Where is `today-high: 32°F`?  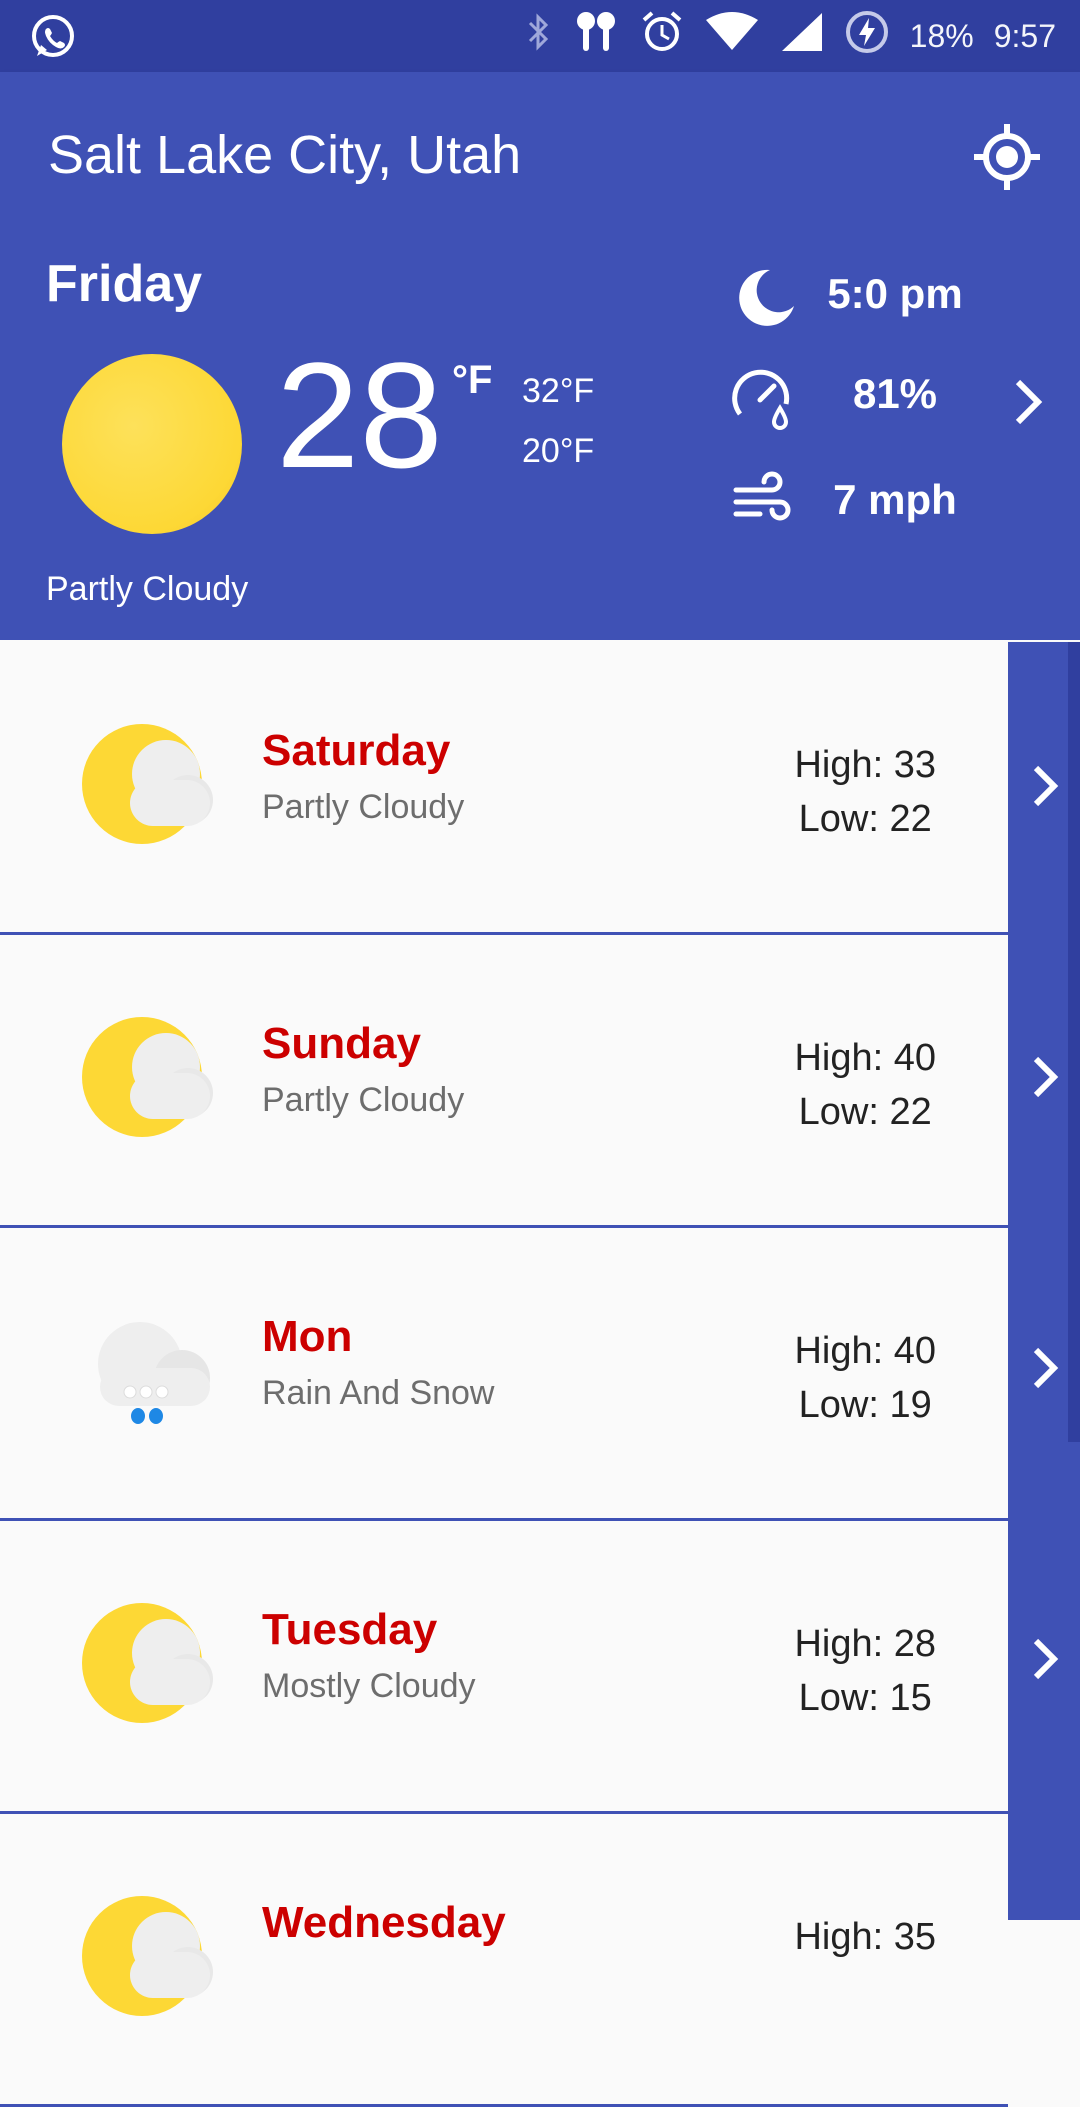 today-high: 32°F is located at coordinates (558, 391).